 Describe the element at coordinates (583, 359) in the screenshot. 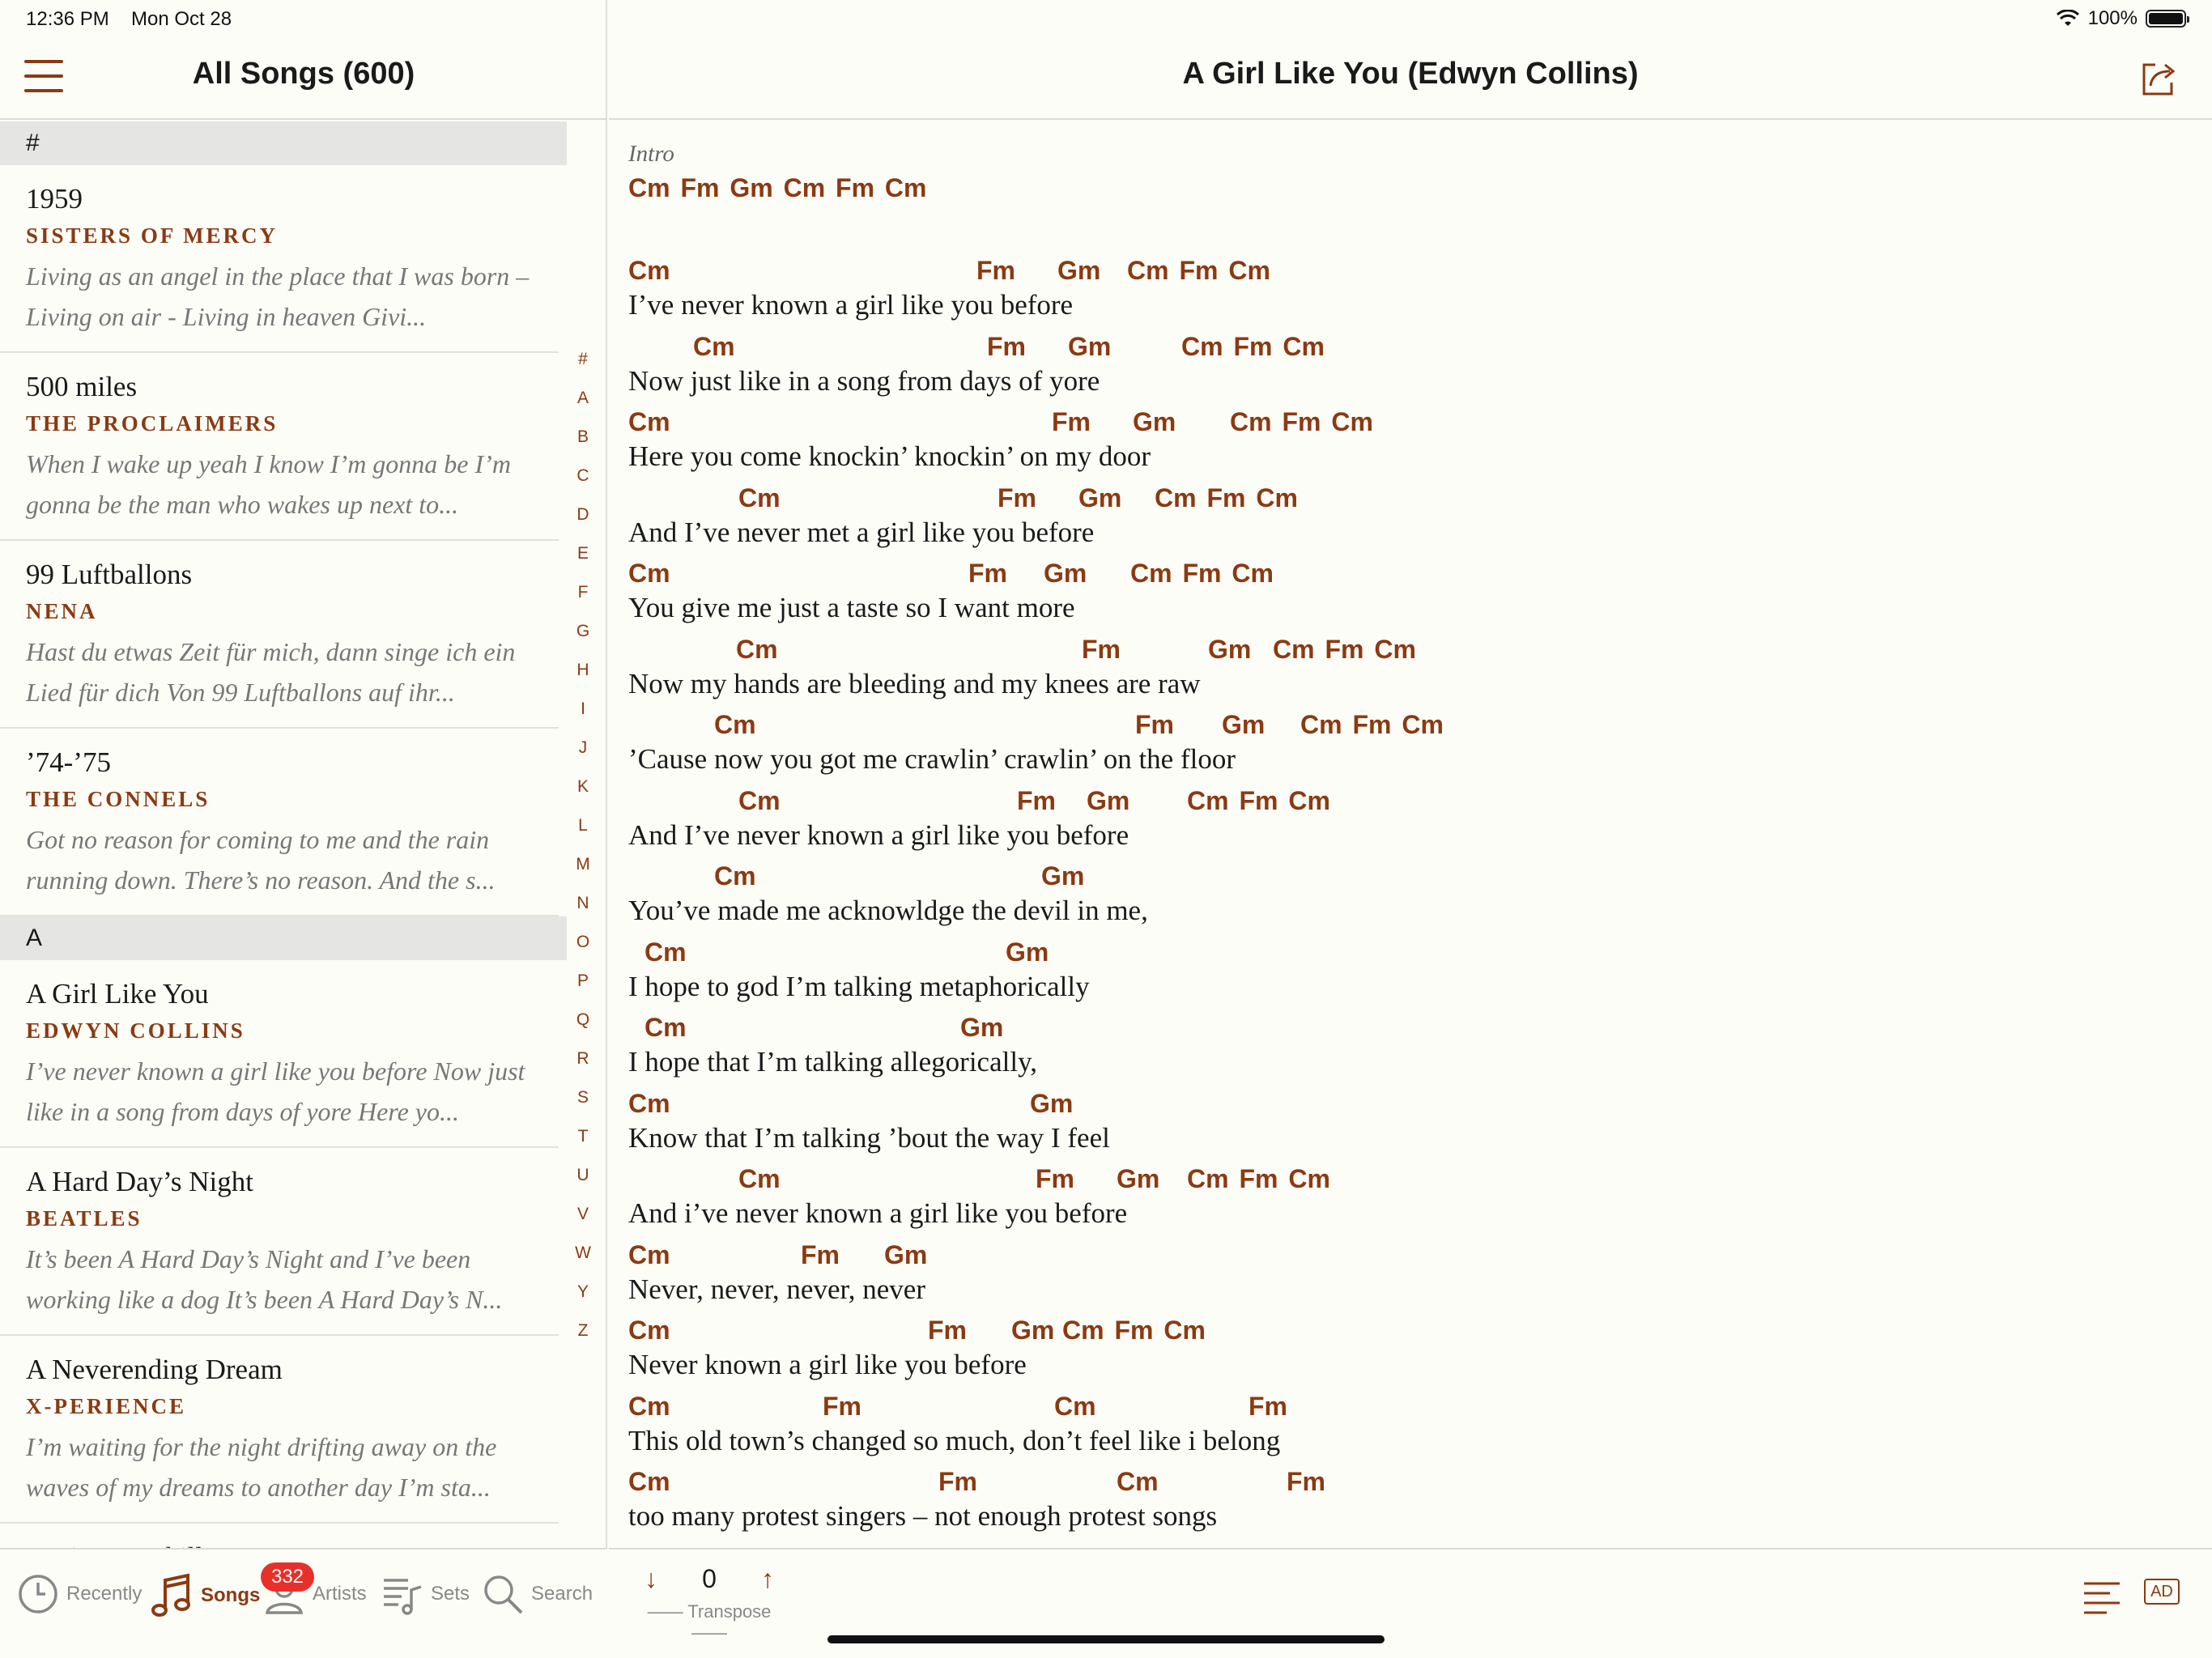

I see `index-letter: #` at that location.